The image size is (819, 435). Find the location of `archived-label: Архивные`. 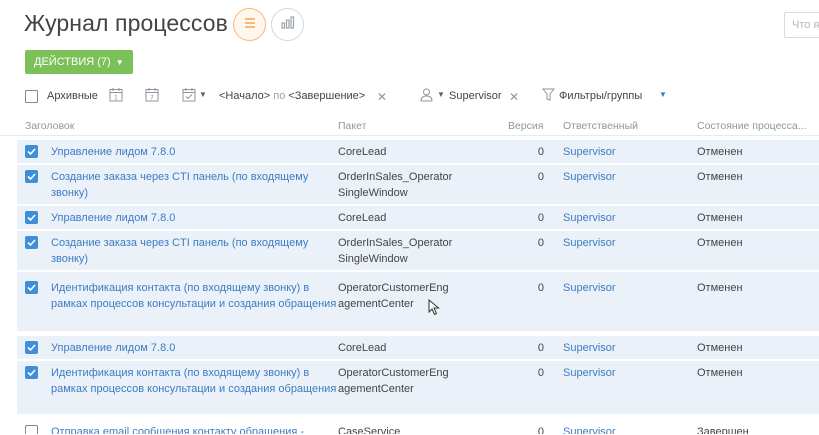

archived-label: Архивные is located at coordinates (72, 96).